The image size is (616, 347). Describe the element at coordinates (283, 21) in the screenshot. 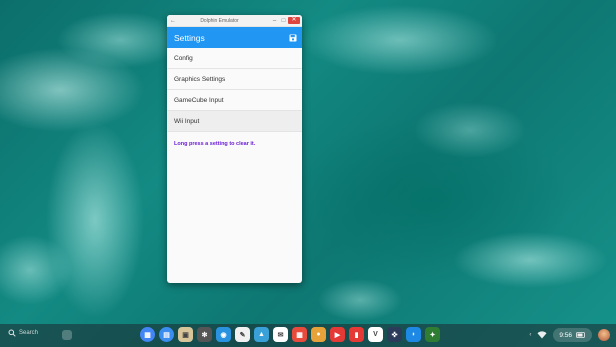

I see `maximize-icon: □` at that location.